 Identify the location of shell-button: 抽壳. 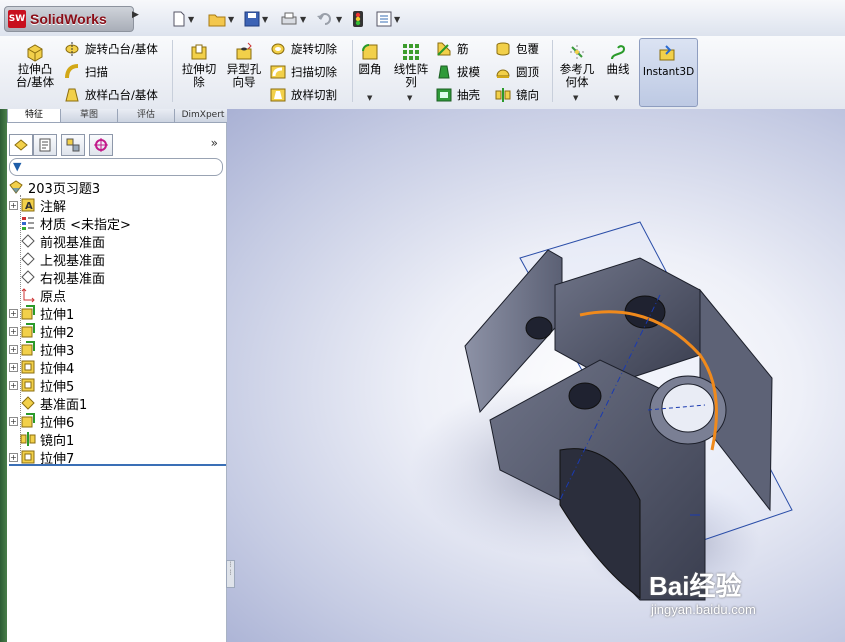
(458, 95).